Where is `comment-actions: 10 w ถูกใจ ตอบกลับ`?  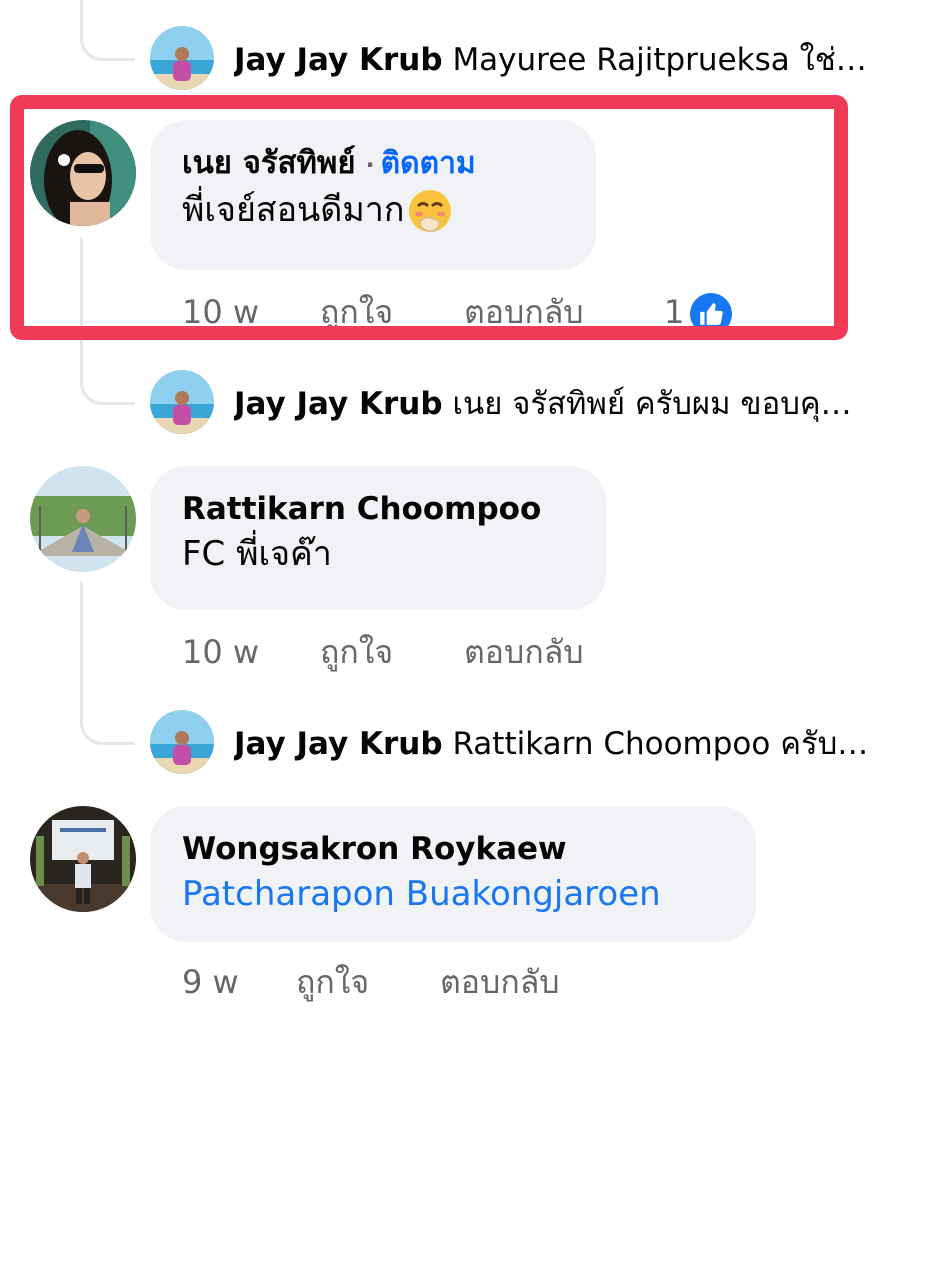 comment-actions: 10 w ถูกใจ ตอบกลับ is located at coordinates (383, 652).